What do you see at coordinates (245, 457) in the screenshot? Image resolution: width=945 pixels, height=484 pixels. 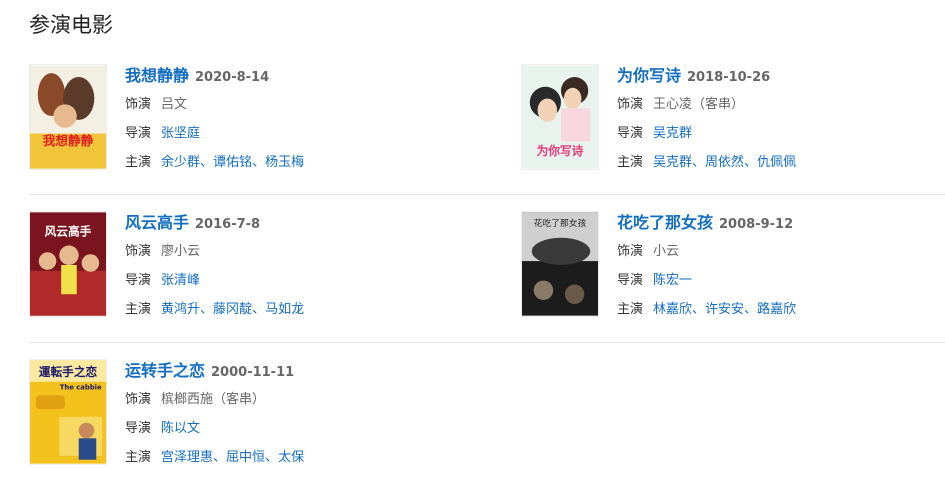 I see `cast-link: 屈中恒` at bounding box center [245, 457].